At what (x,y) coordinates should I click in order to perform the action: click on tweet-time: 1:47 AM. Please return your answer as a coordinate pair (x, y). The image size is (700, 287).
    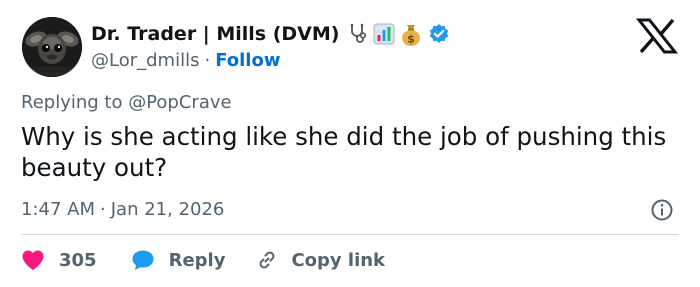
    Looking at the image, I should click on (58, 209).